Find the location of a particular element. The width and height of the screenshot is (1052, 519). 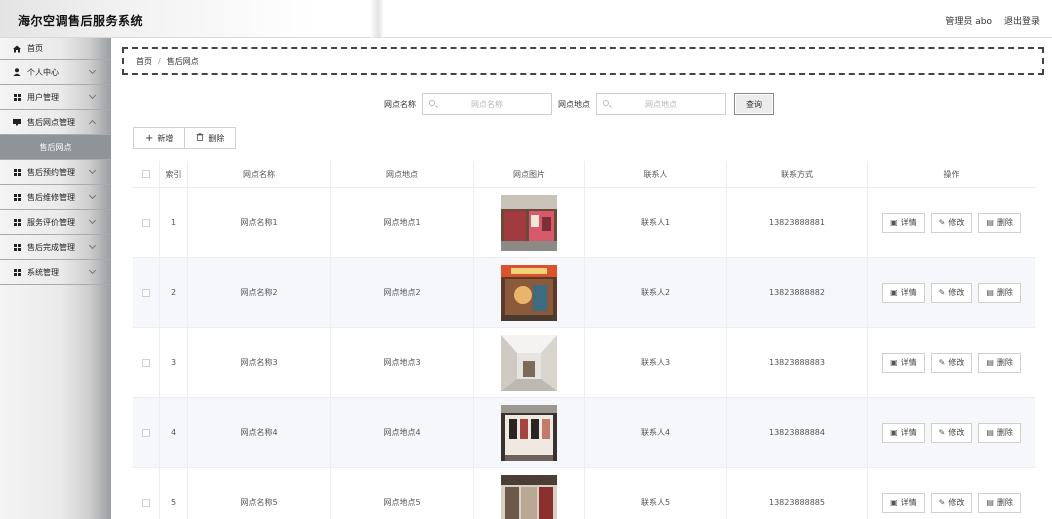

batch-delete-button: 删除 is located at coordinates (211, 138).